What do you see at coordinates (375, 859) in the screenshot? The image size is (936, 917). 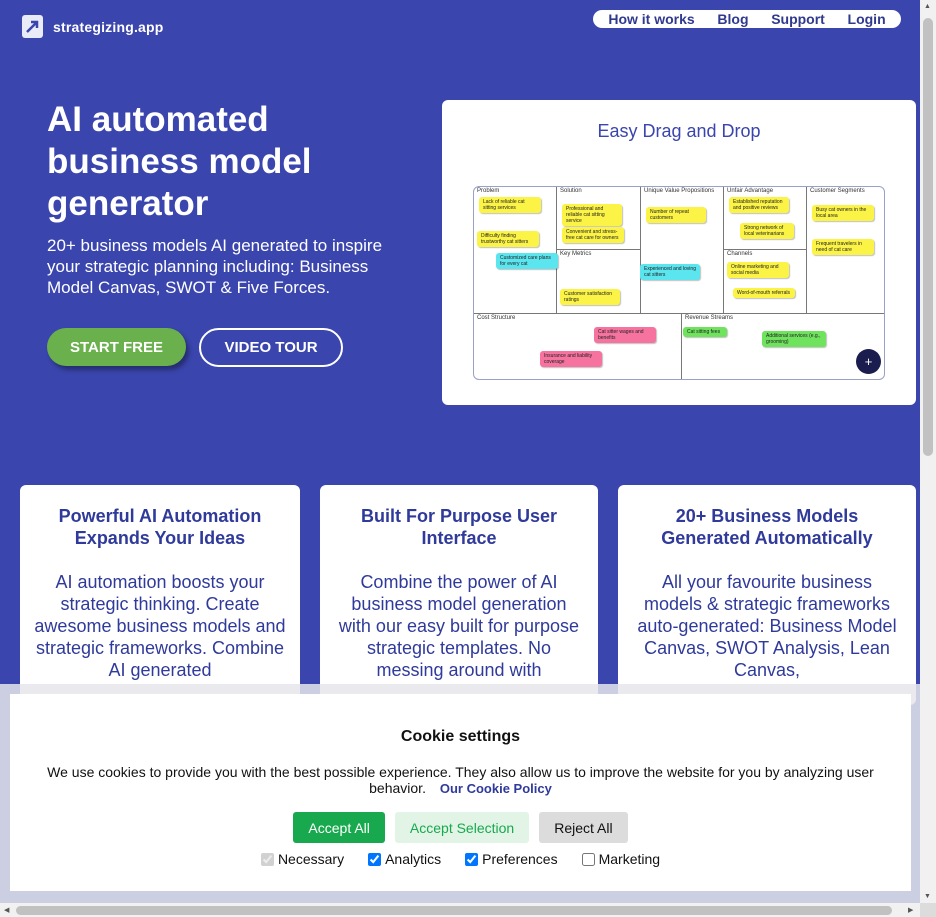 I see `analytics-checkbox` at bounding box center [375, 859].